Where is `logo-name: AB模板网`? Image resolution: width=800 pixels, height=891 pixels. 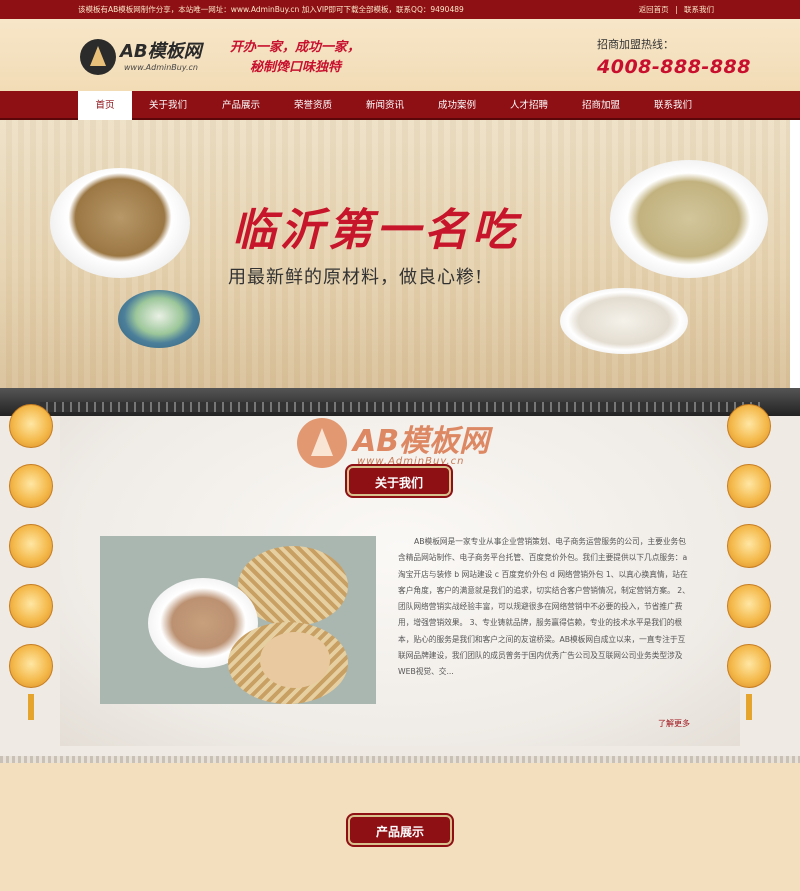 logo-name: AB模板网 is located at coordinates (161, 51).